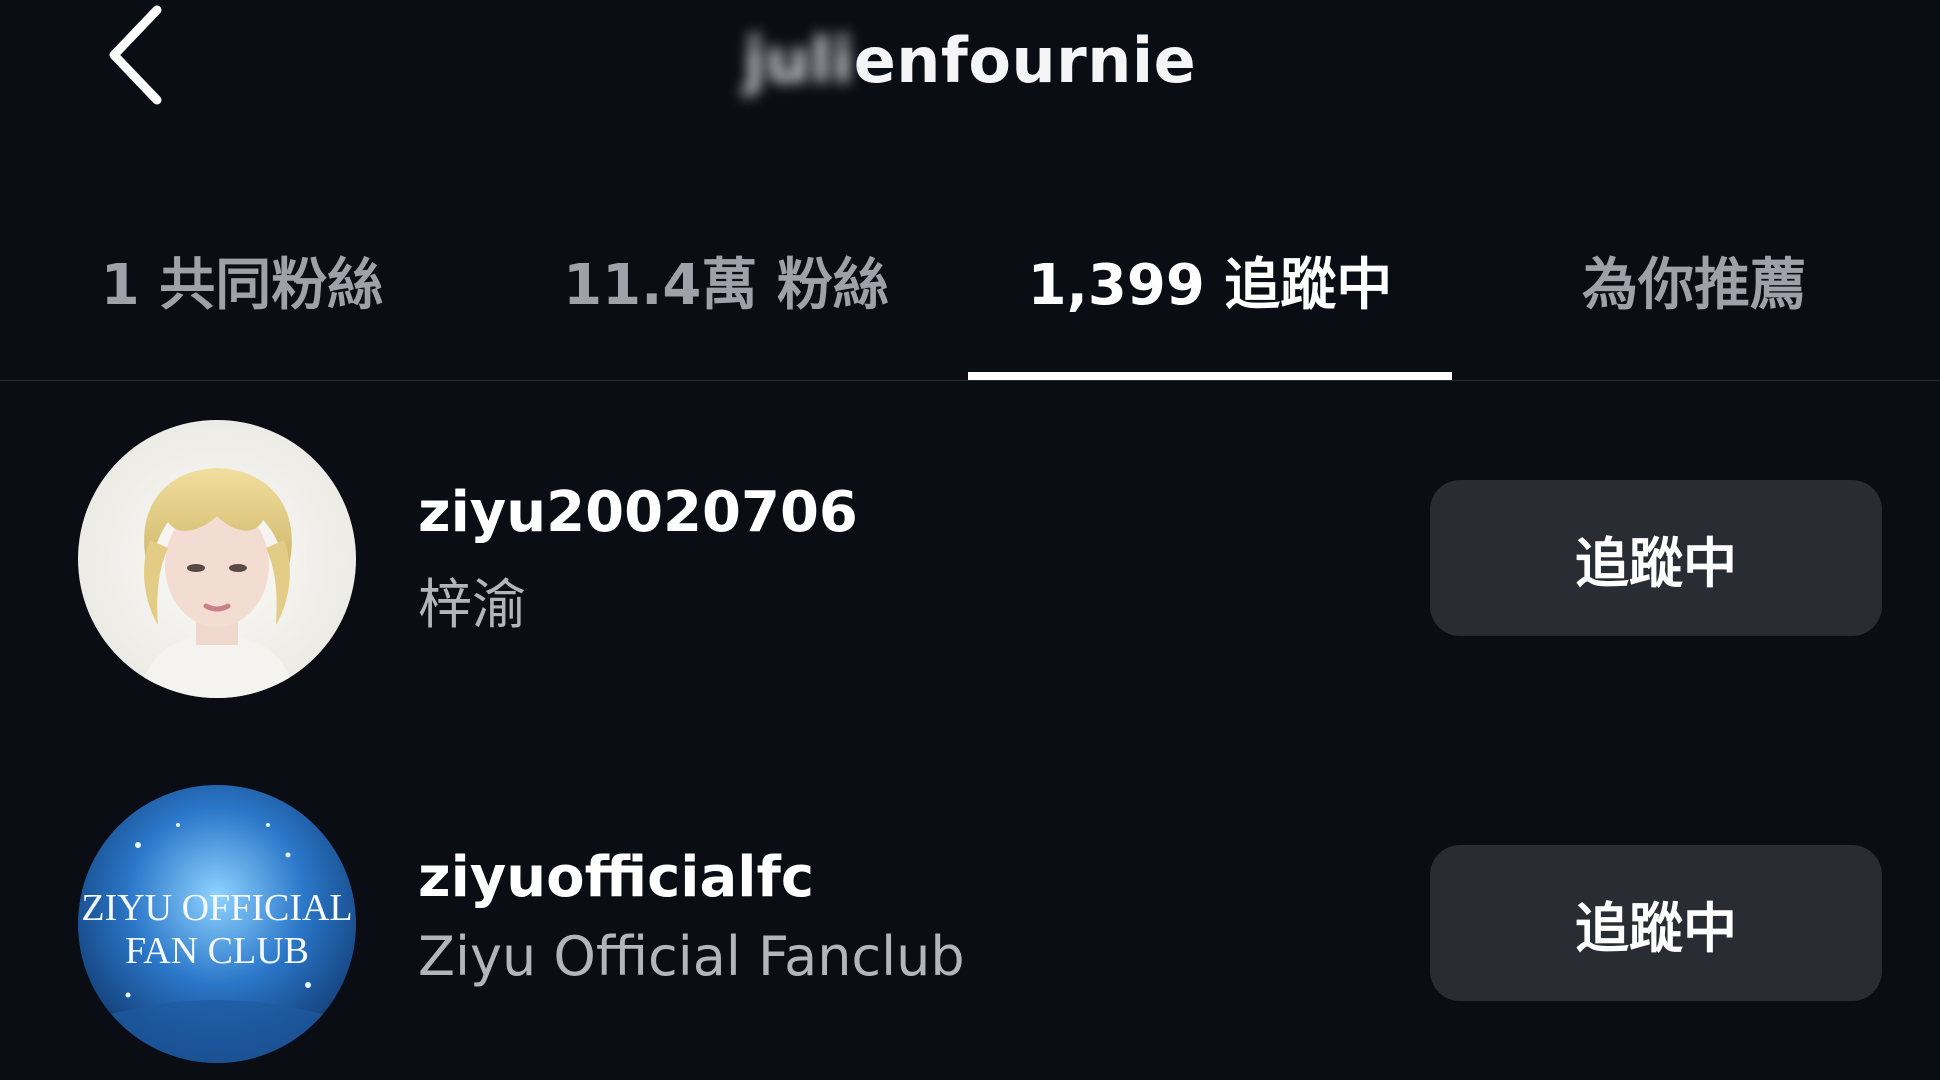  Describe the element at coordinates (726, 300) in the screenshot. I see `tab-followers: 11.4萬 粉絲` at that location.